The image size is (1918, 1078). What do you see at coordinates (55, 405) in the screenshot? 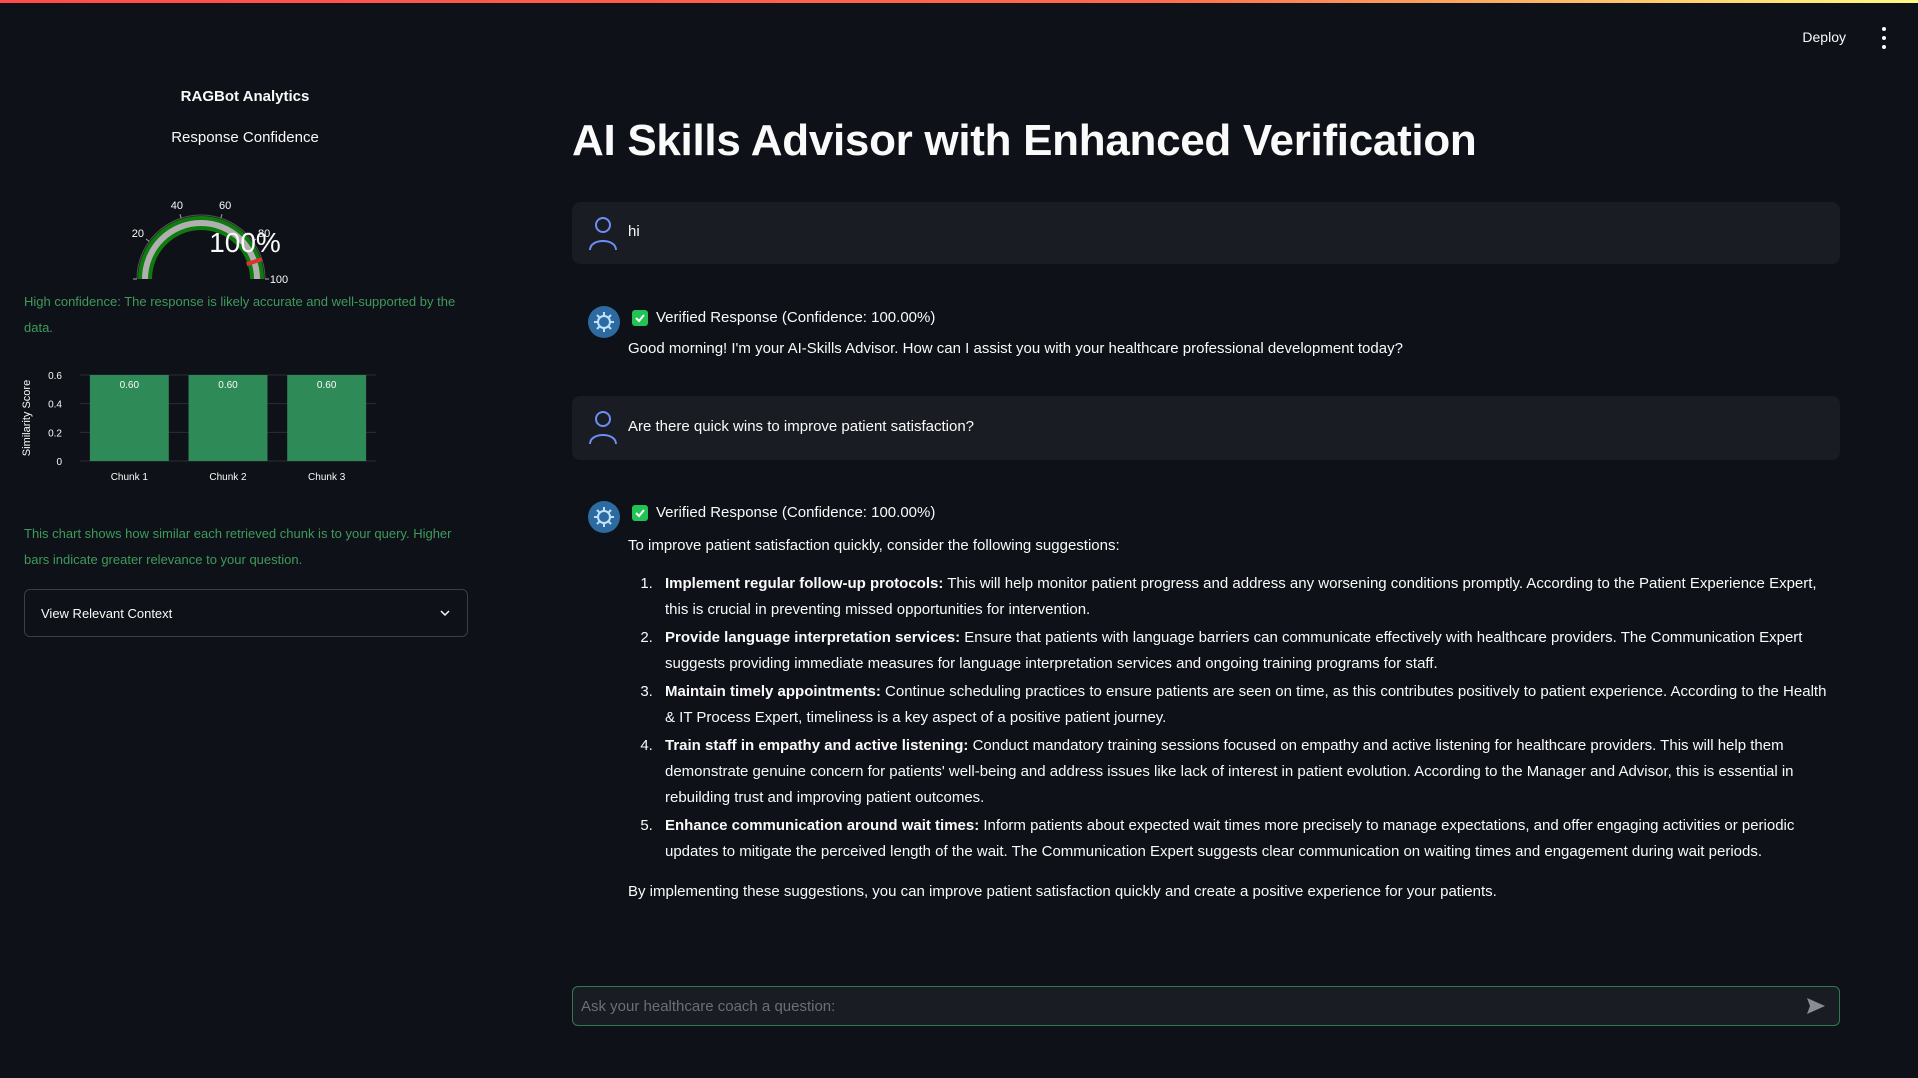
I see `y-tick-label: 0.4` at bounding box center [55, 405].